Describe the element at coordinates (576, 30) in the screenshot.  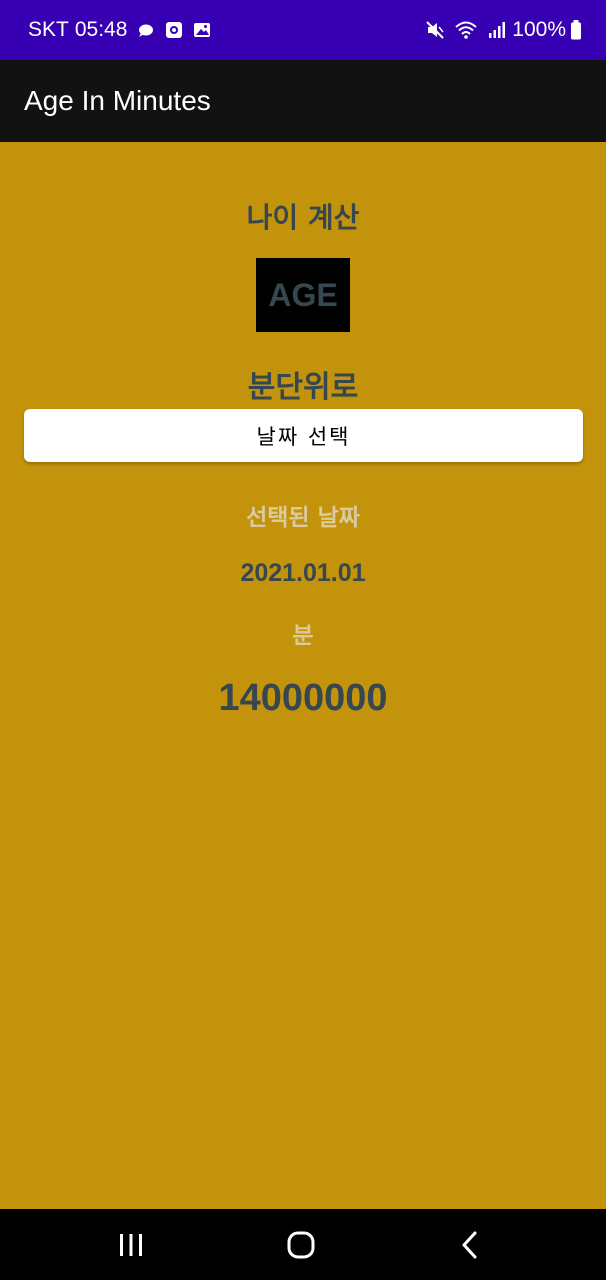
I see `battery-icon` at that location.